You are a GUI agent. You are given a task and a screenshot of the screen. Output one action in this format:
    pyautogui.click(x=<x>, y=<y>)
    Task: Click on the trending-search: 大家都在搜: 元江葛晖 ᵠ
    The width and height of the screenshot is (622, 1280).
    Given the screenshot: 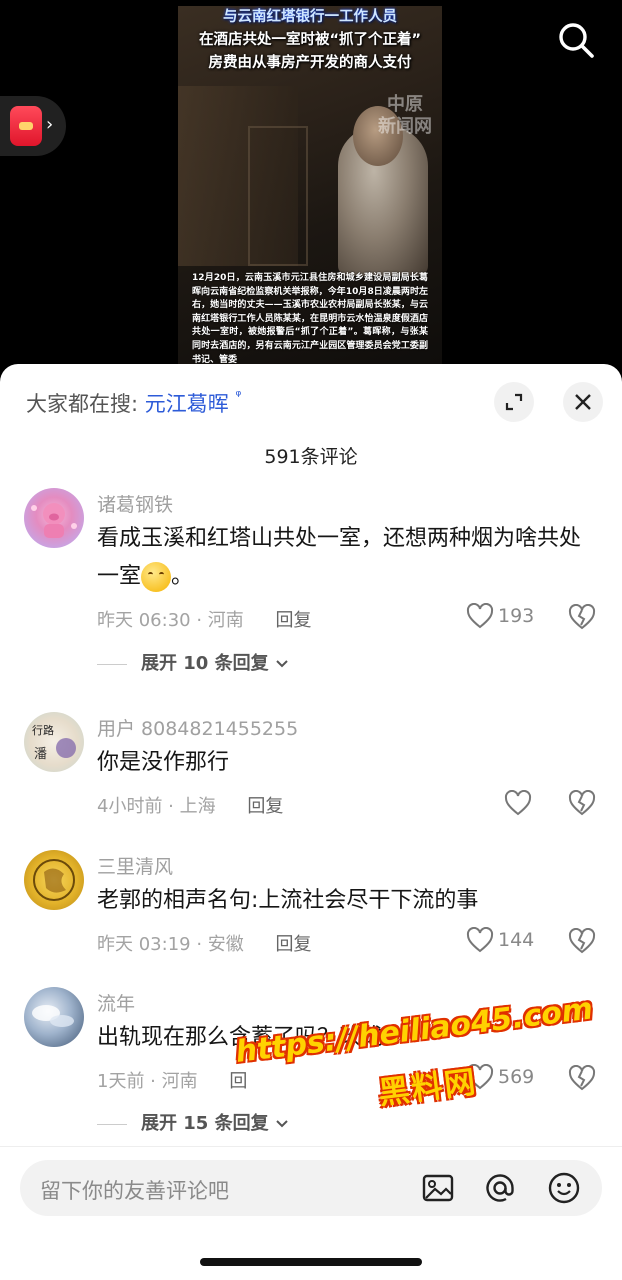 What is the action you would take?
    pyautogui.click(x=133, y=403)
    